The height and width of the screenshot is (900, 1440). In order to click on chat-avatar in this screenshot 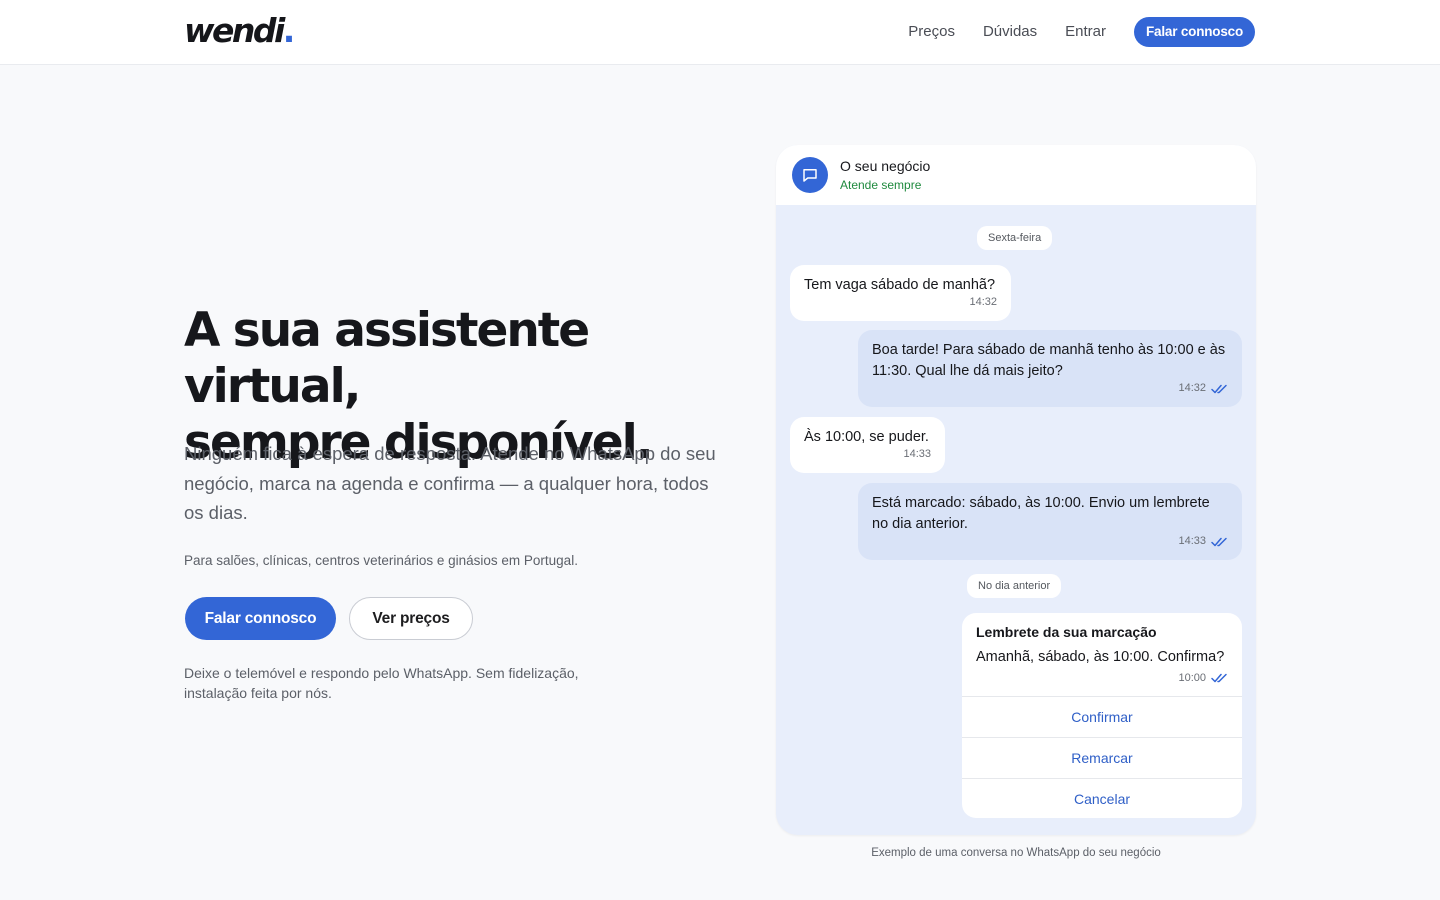, I will do `click(810, 175)`.